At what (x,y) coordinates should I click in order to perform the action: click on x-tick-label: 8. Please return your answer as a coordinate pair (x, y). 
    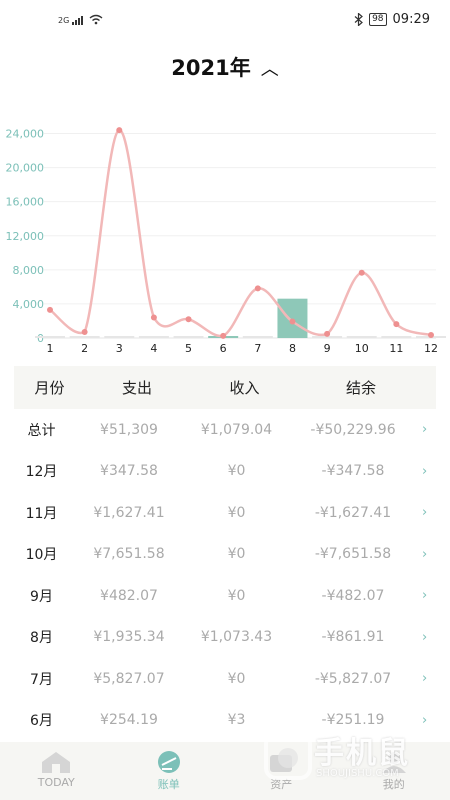
    Looking at the image, I should click on (292, 348).